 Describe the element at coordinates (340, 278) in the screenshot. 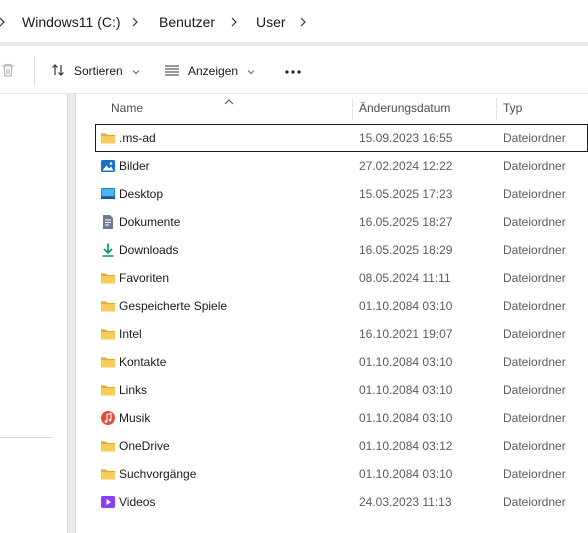

I see `file-row-favoriten: Favoriten 08.05.2024 11:11 Dateiordner` at that location.